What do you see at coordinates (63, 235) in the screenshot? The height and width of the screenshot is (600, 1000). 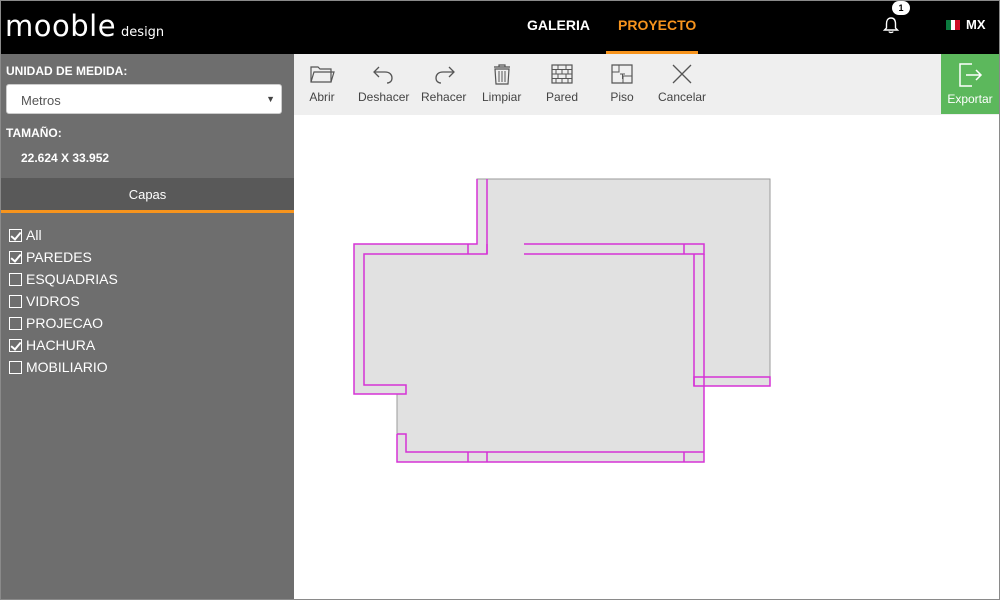 I see `layer-all: All` at bounding box center [63, 235].